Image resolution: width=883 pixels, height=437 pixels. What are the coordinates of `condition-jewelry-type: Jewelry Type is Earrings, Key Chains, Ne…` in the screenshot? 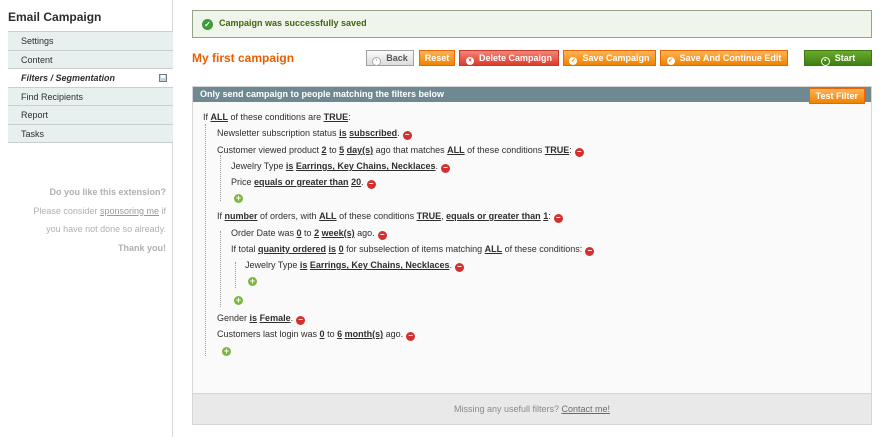 It's located at (340, 167).